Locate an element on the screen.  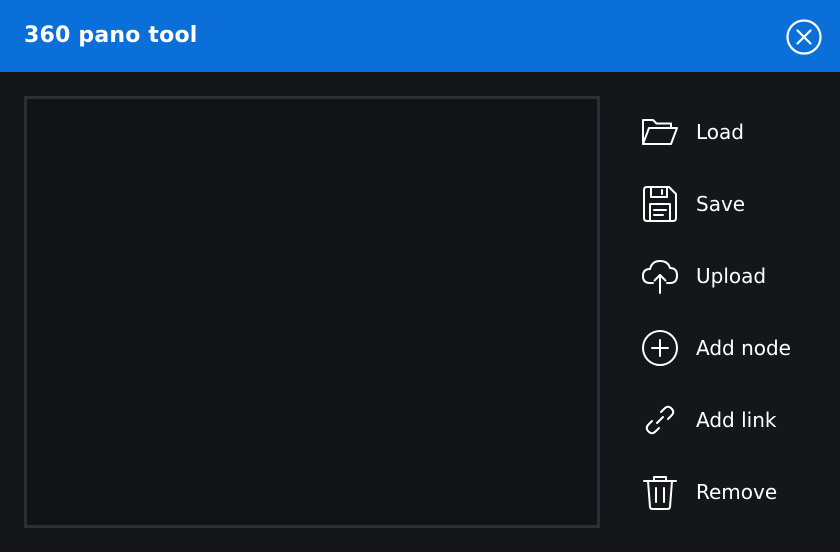
window-title: 360 pano tool is located at coordinates (111, 35).